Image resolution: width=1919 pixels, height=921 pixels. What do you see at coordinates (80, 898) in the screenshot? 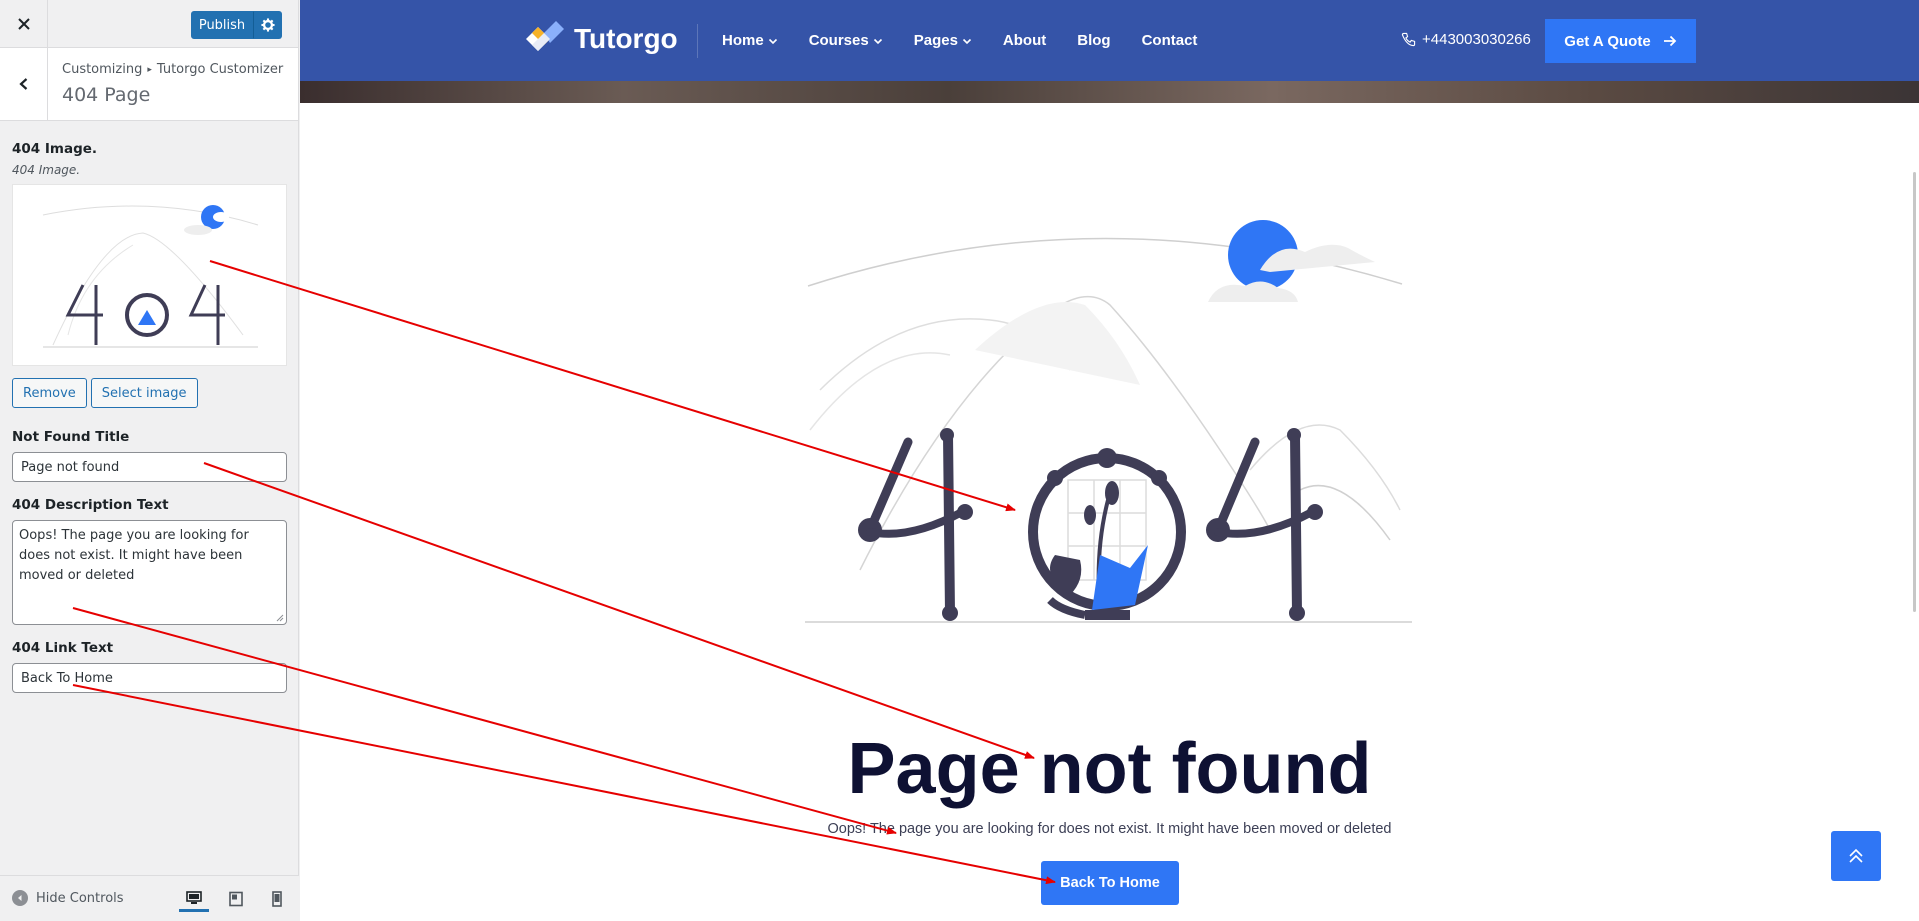
I see `hide-controls-label: Hide Controls` at bounding box center [80, 898].